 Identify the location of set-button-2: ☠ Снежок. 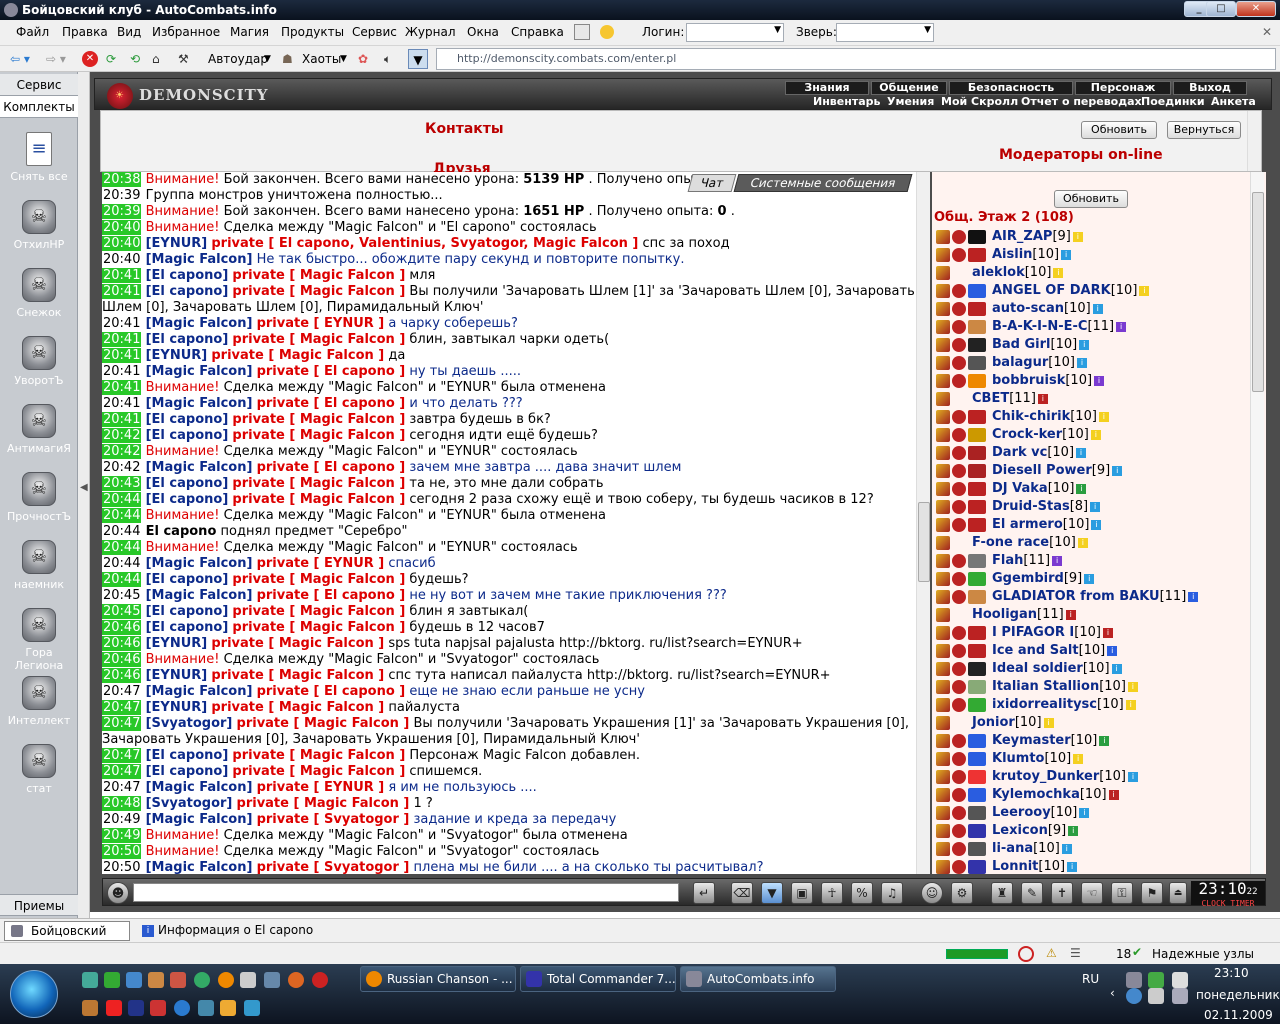
(39, 293).